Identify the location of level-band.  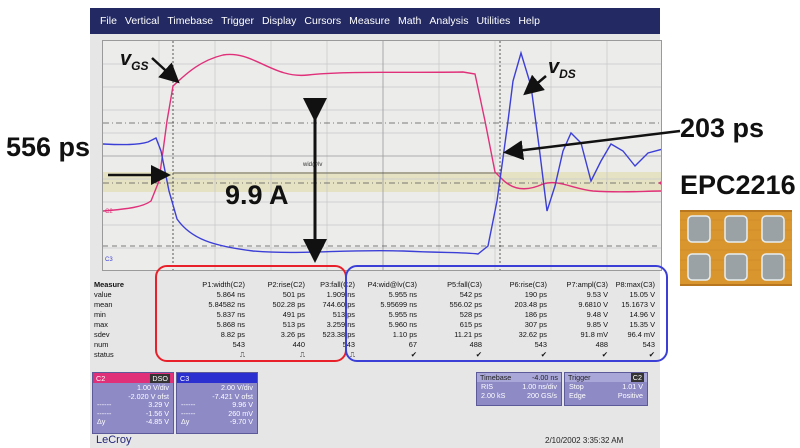
(382, 182).